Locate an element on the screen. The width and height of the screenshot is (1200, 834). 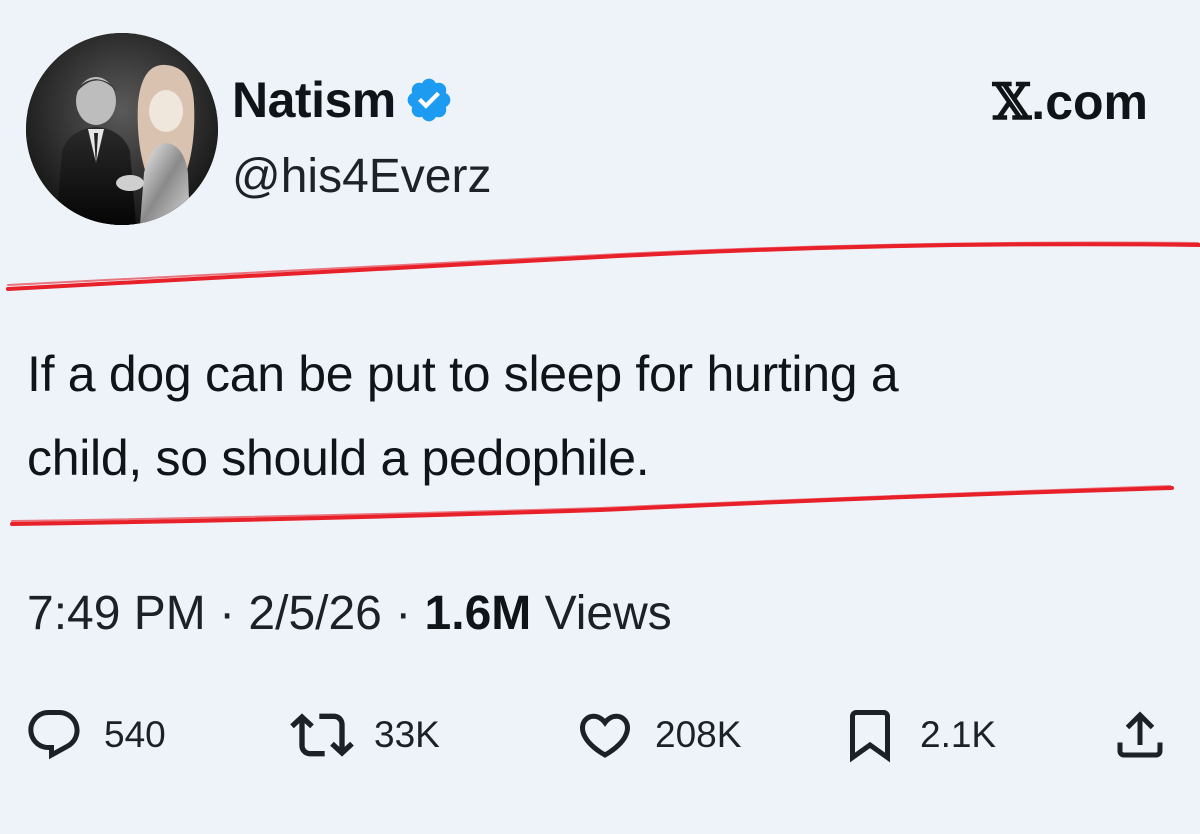
bookmark-icon is located at coordinates (870, 736).